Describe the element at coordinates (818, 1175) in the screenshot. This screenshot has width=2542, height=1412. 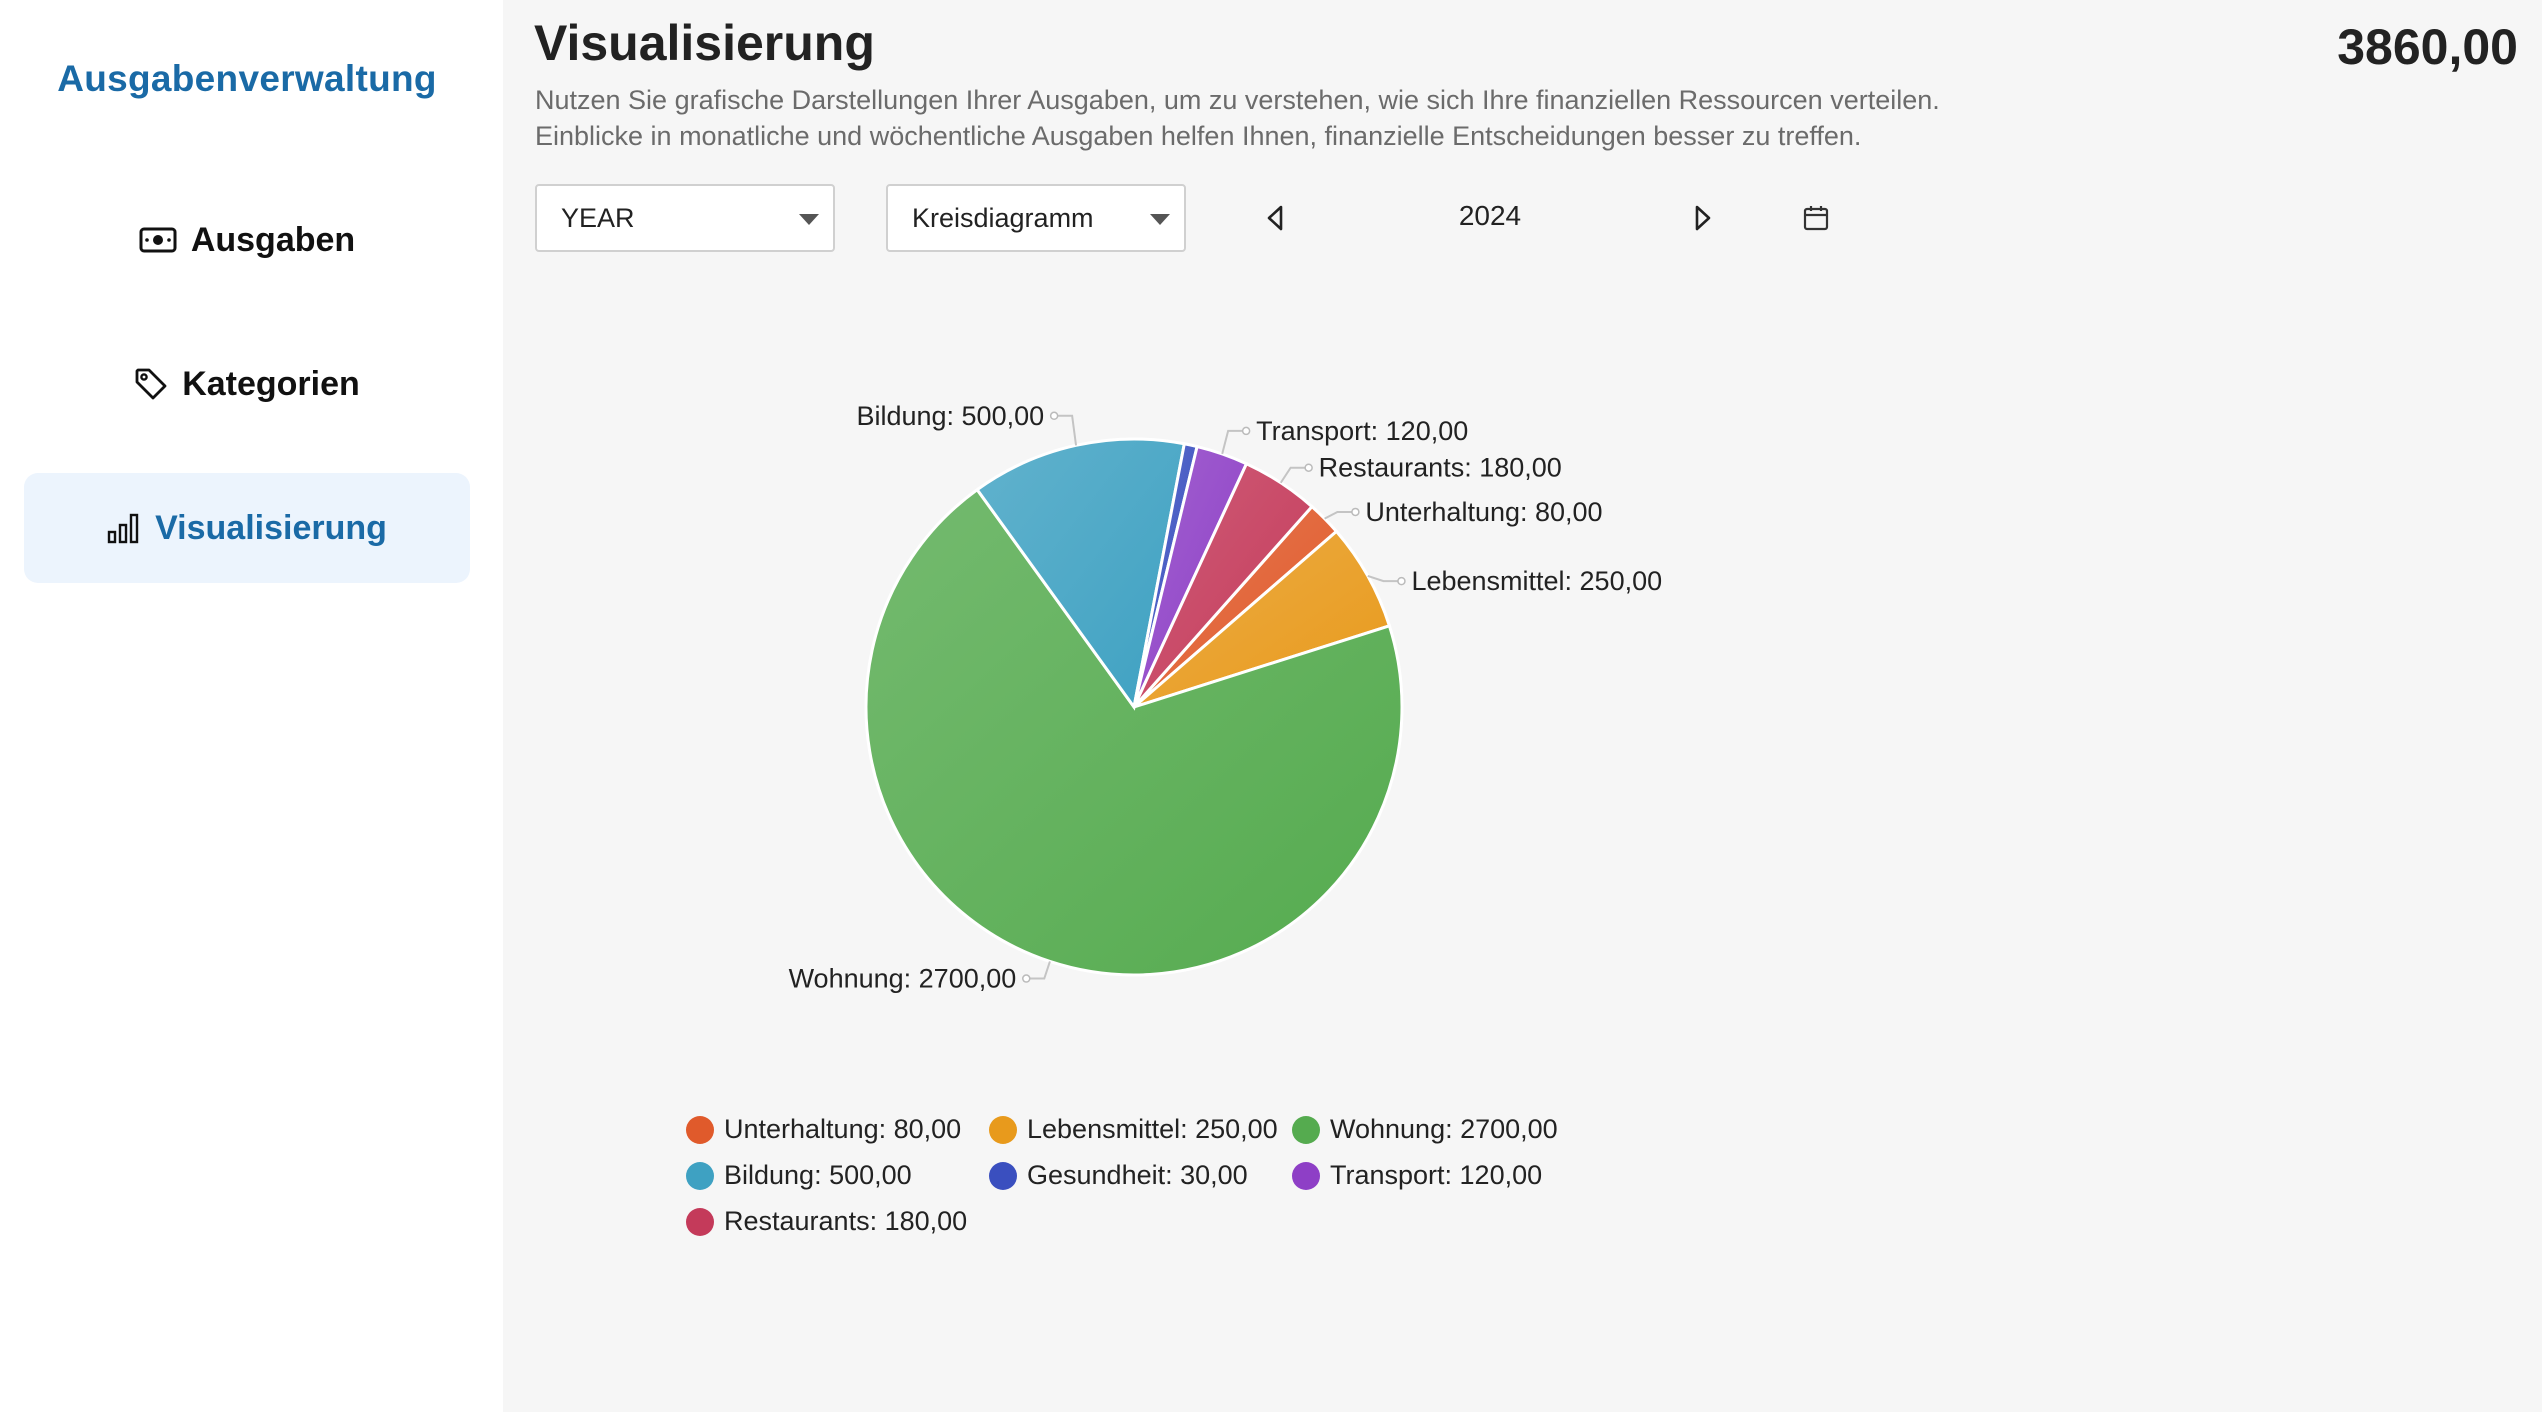
I see `legend-label: Bildung: 500,00` at that location.